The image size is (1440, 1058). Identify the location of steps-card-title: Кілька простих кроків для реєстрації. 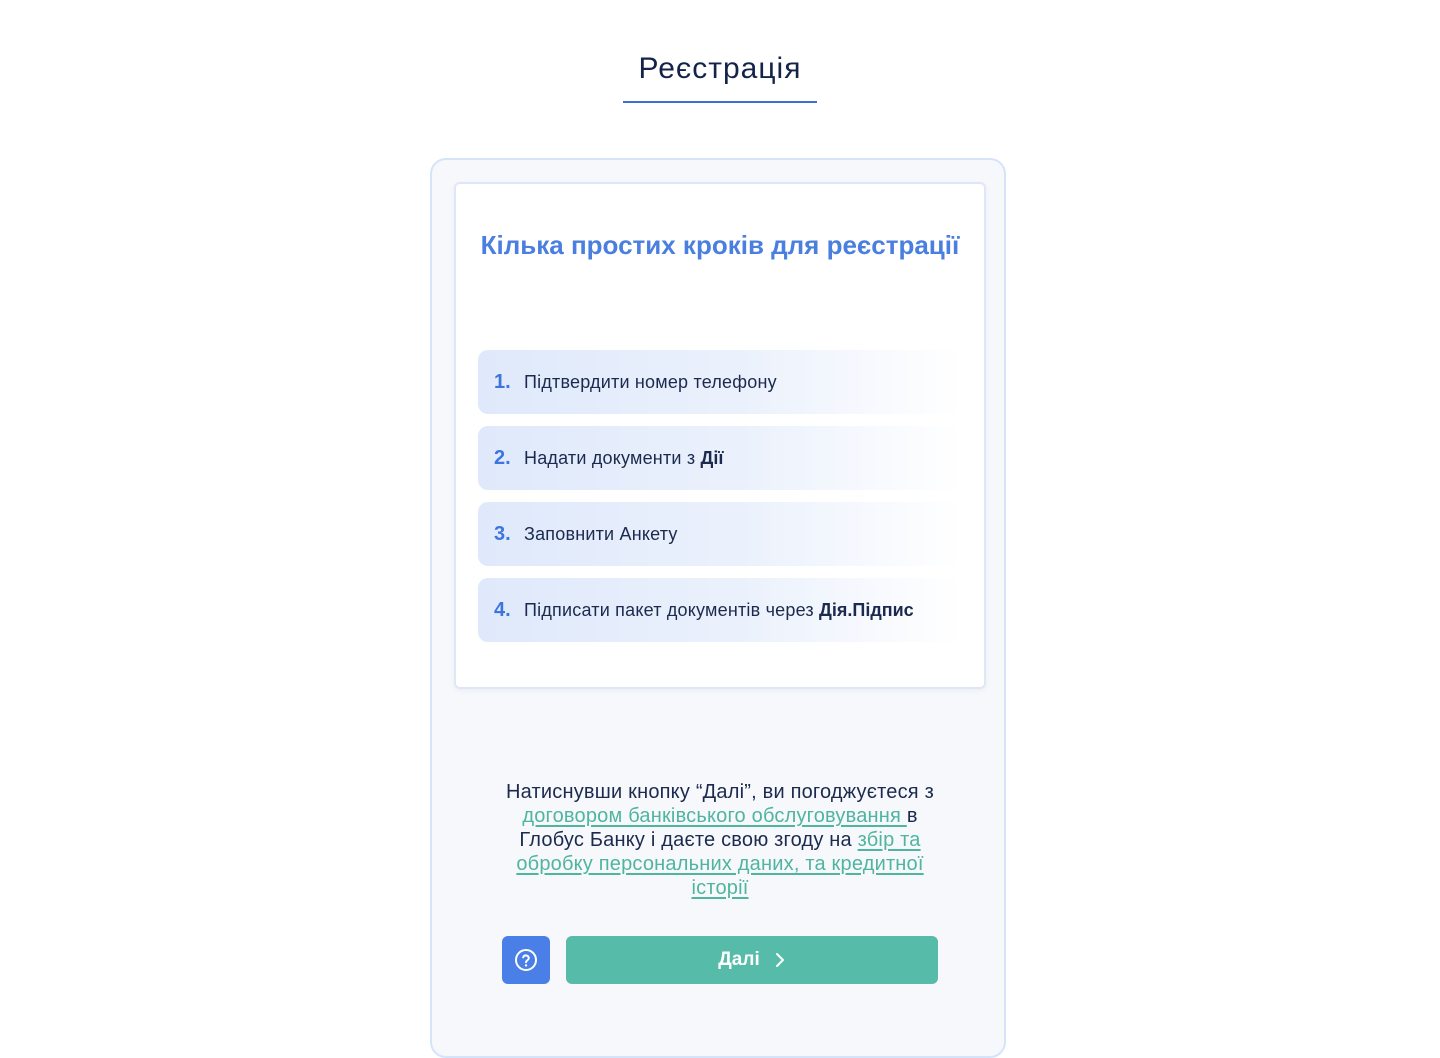
(720, 245).